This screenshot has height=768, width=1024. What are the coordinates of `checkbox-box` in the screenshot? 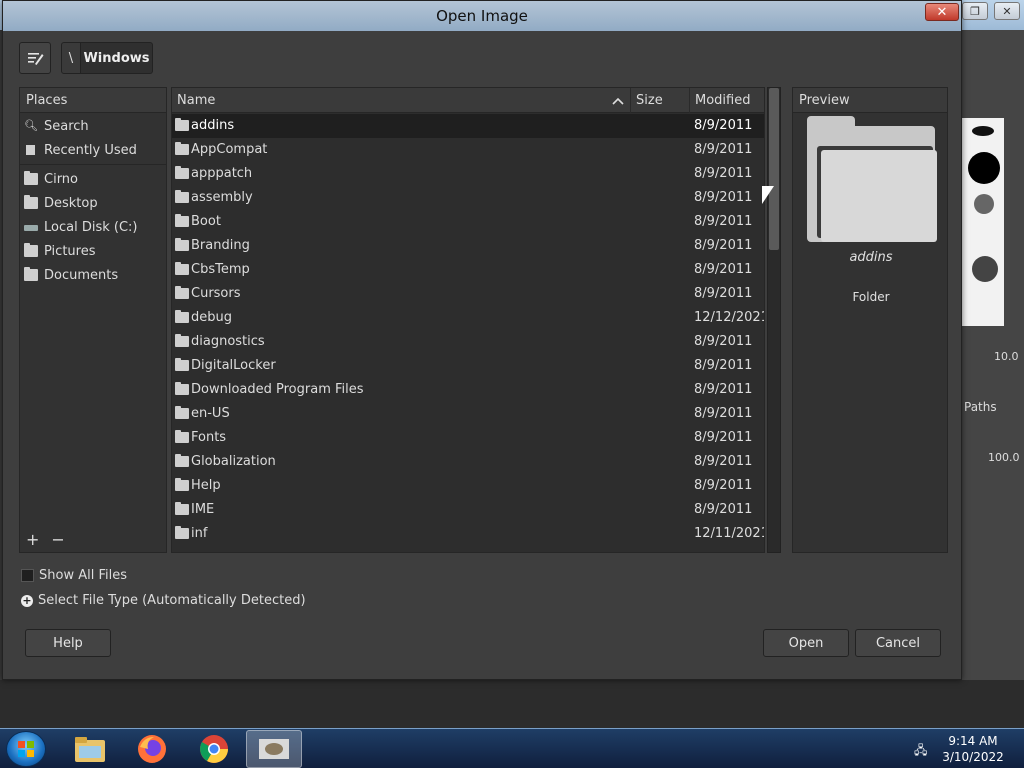 It's located at (27, 575).